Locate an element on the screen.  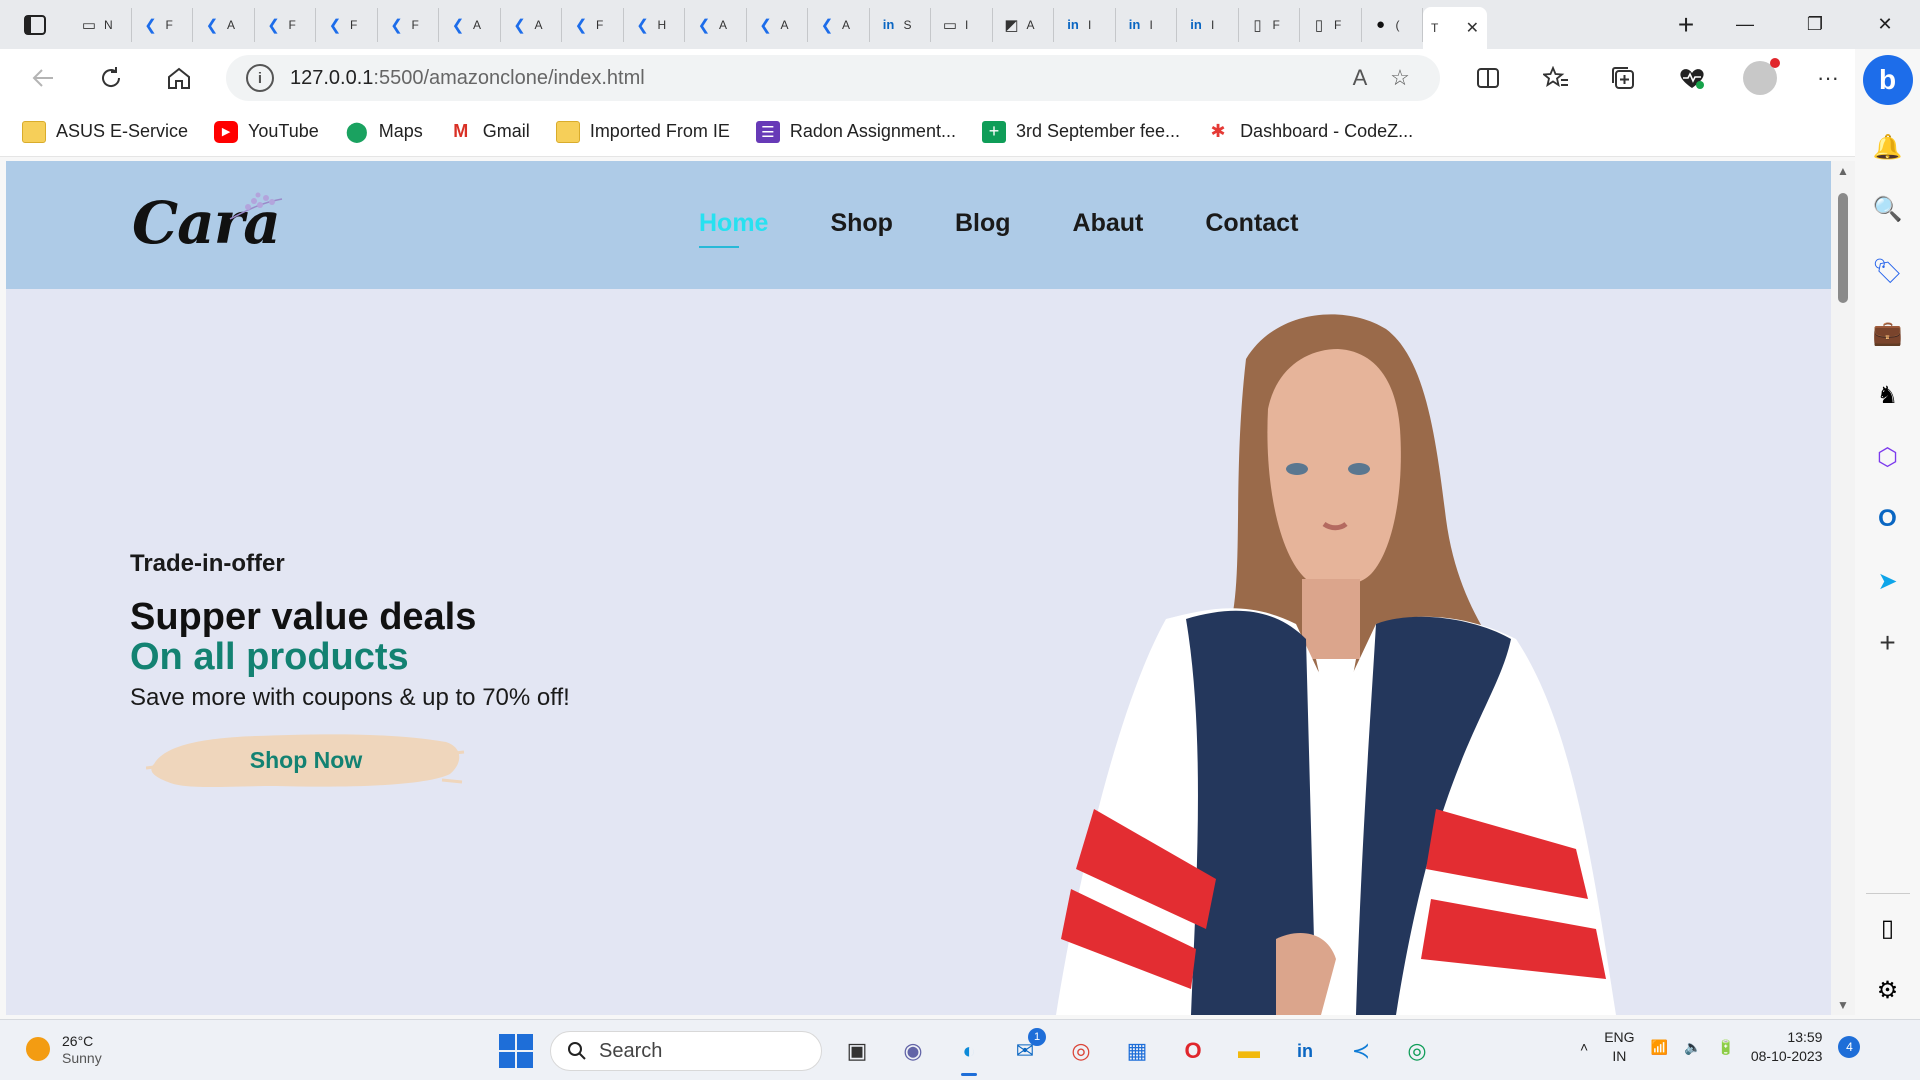
browser-tab: ❮ H is located at coordinates (654, 24).